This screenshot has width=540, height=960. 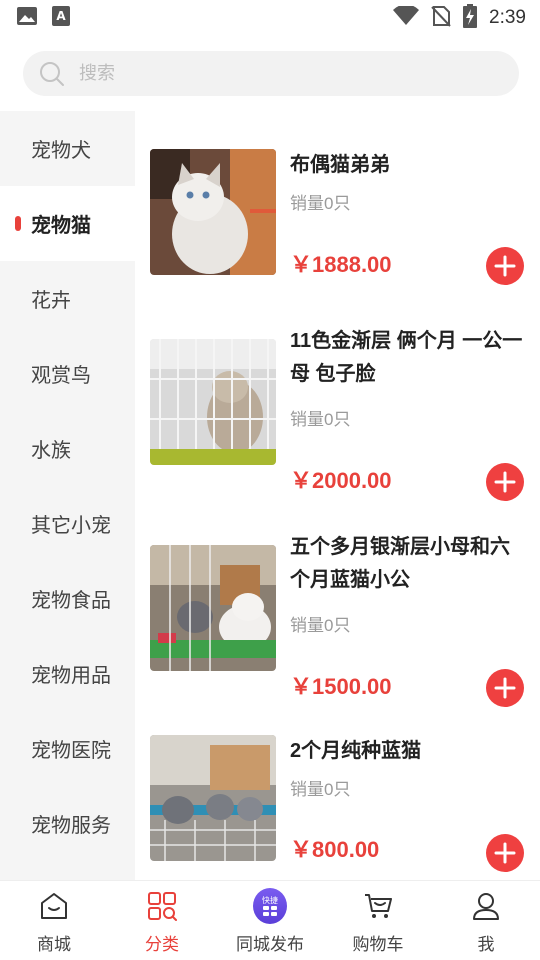 I want to click on sidebar-item-pet-food: 宠物食品, so click(x=67, y=598).